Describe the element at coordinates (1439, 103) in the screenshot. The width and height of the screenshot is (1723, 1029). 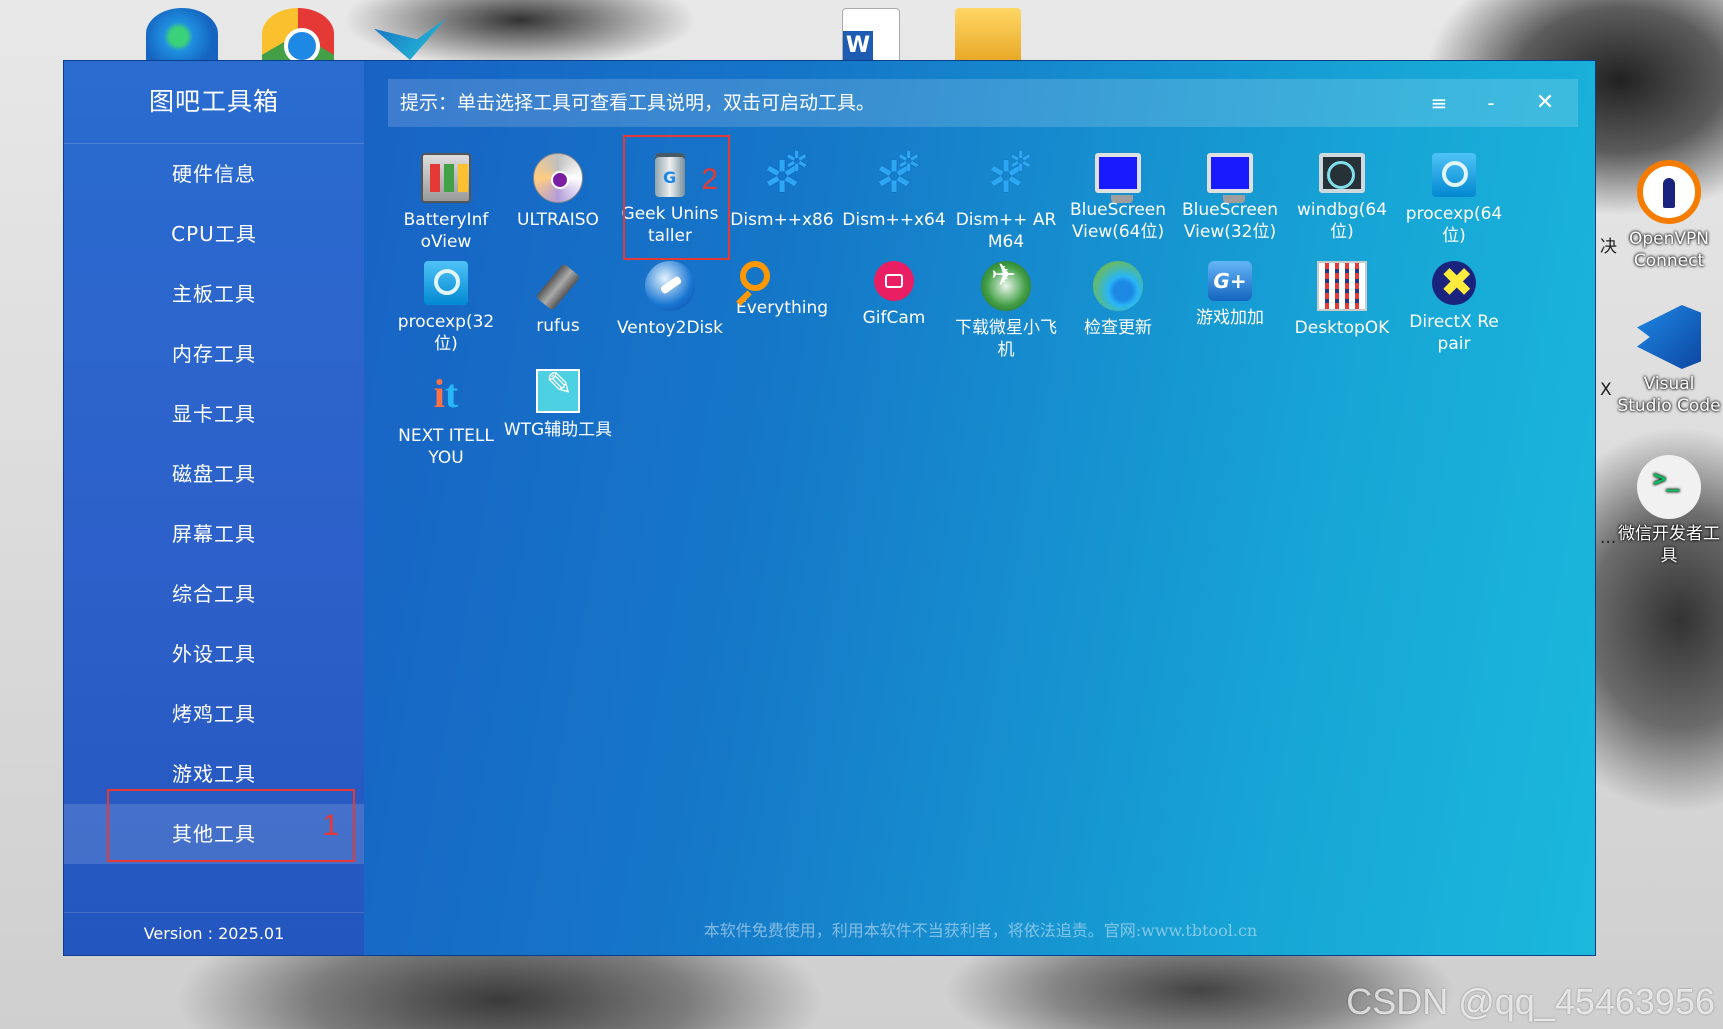
I see `menu-button: ≡` at that location.